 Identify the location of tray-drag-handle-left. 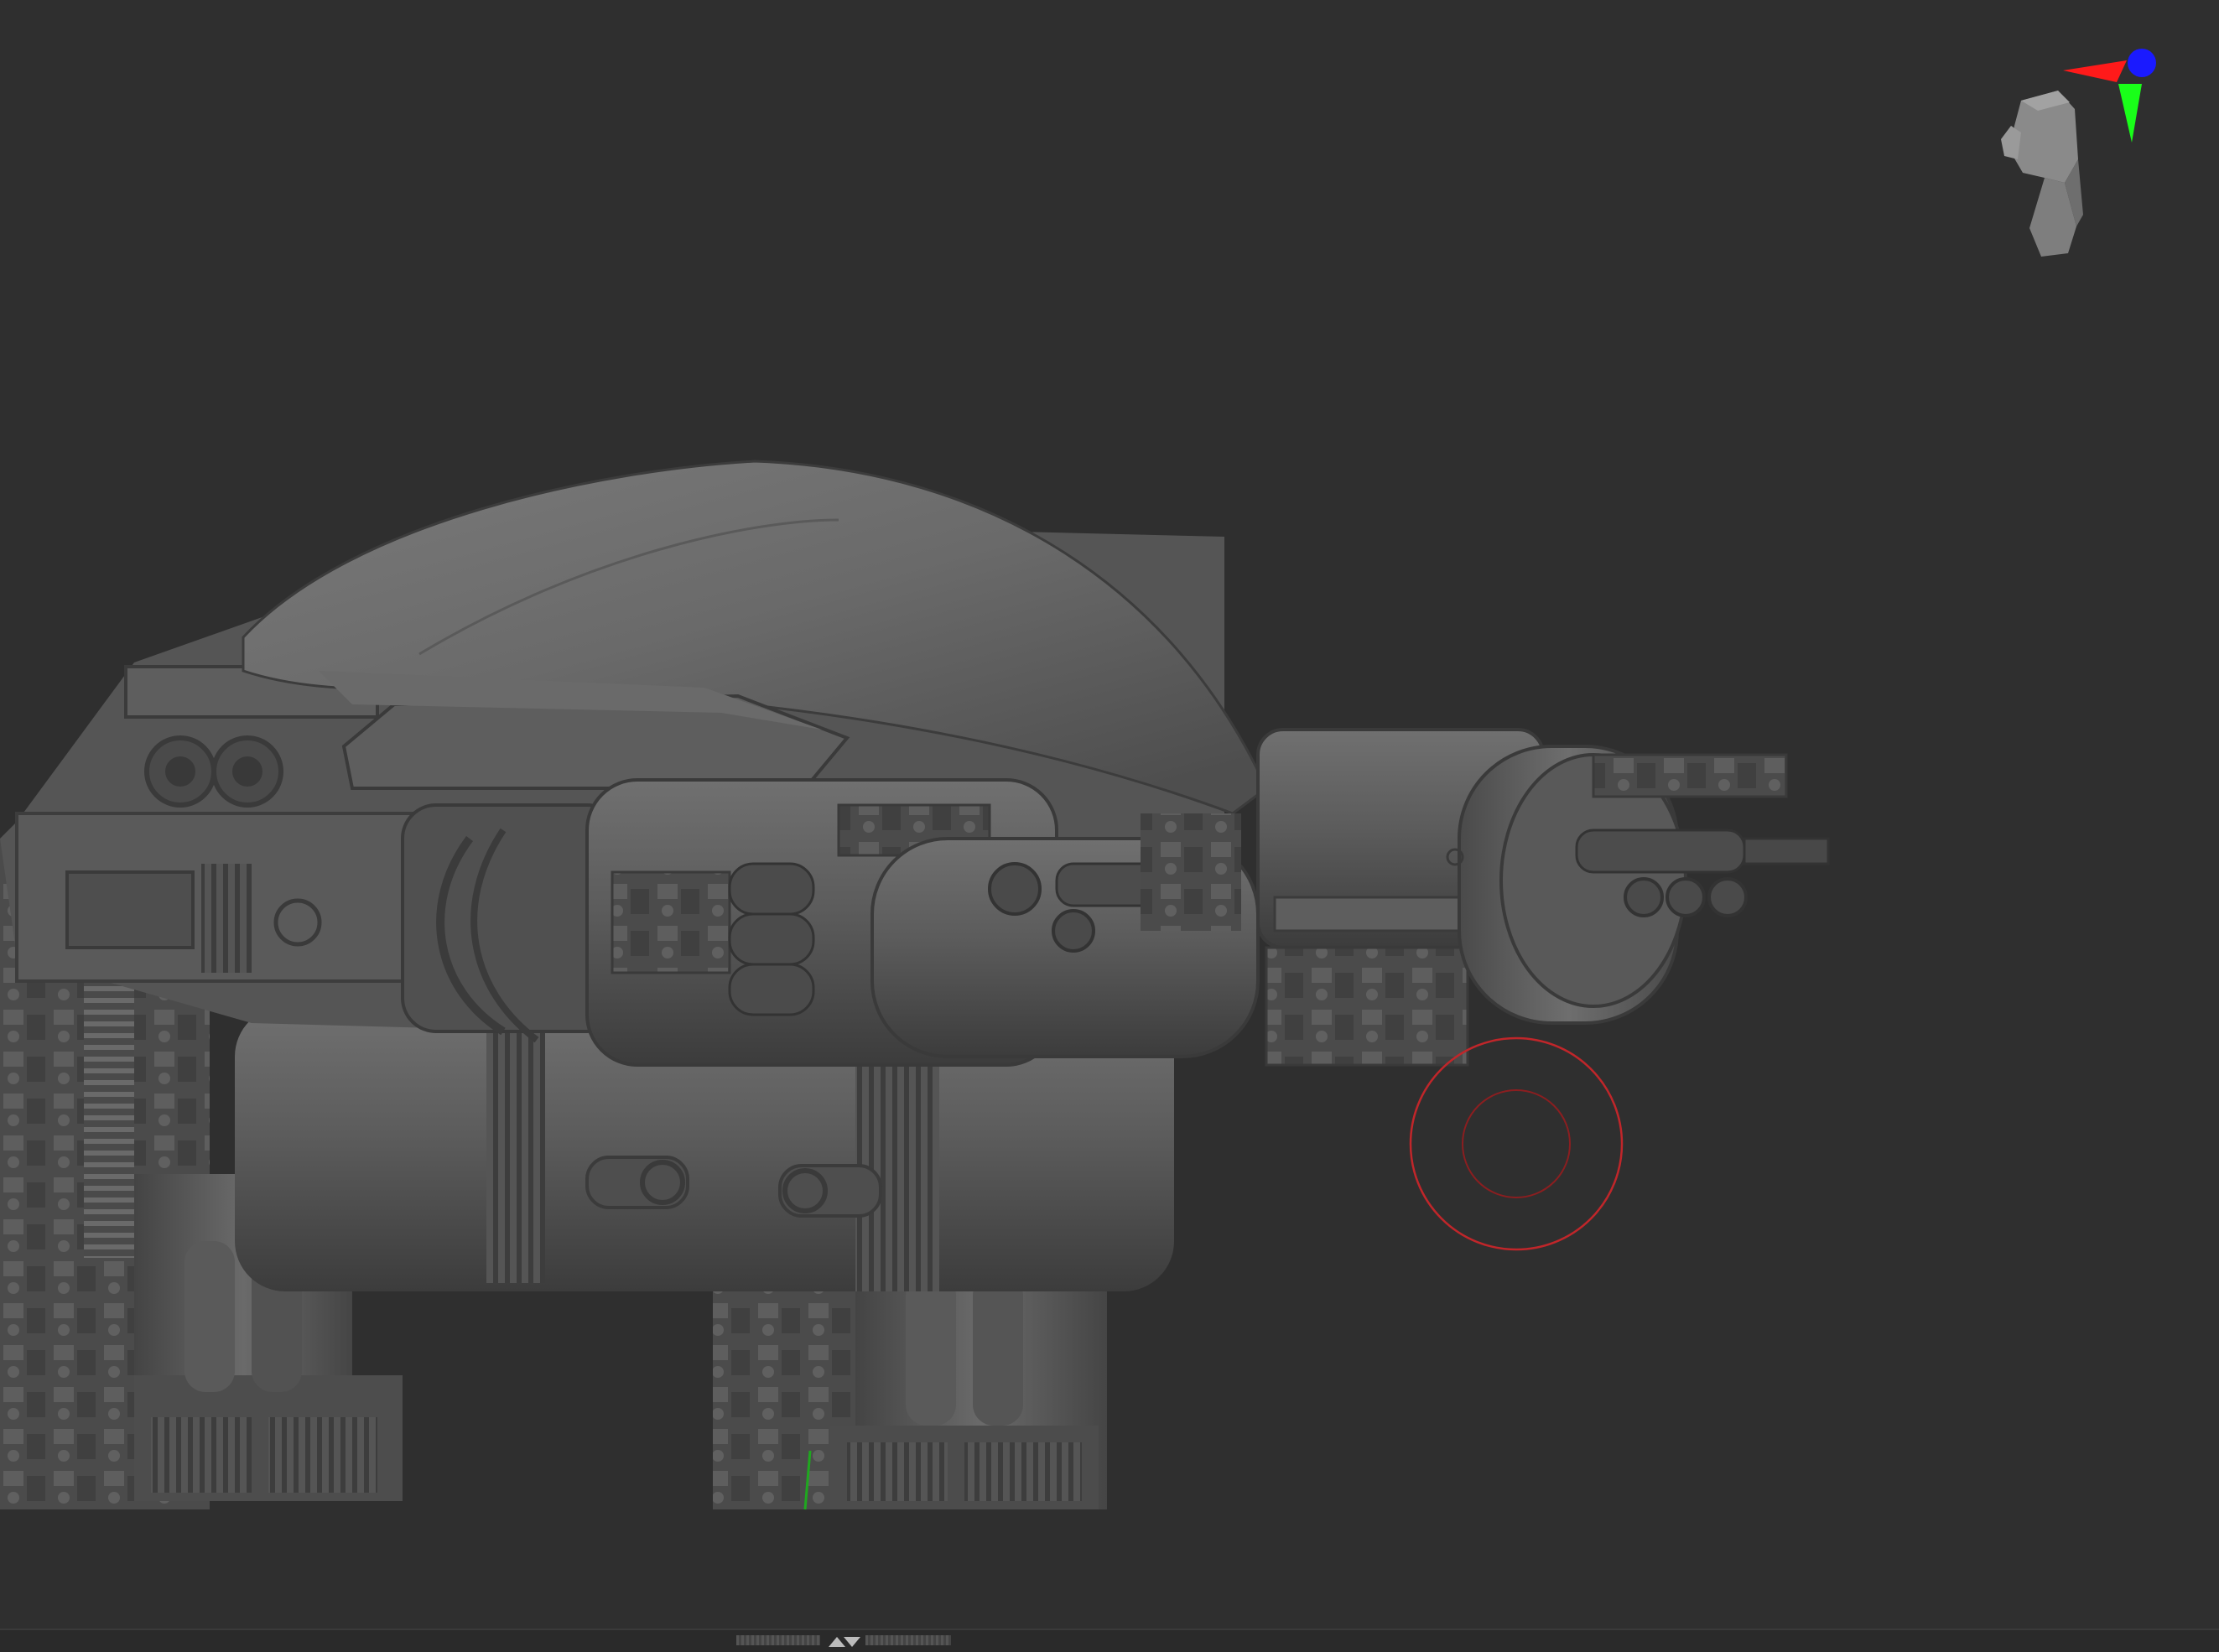
(778, 1640).